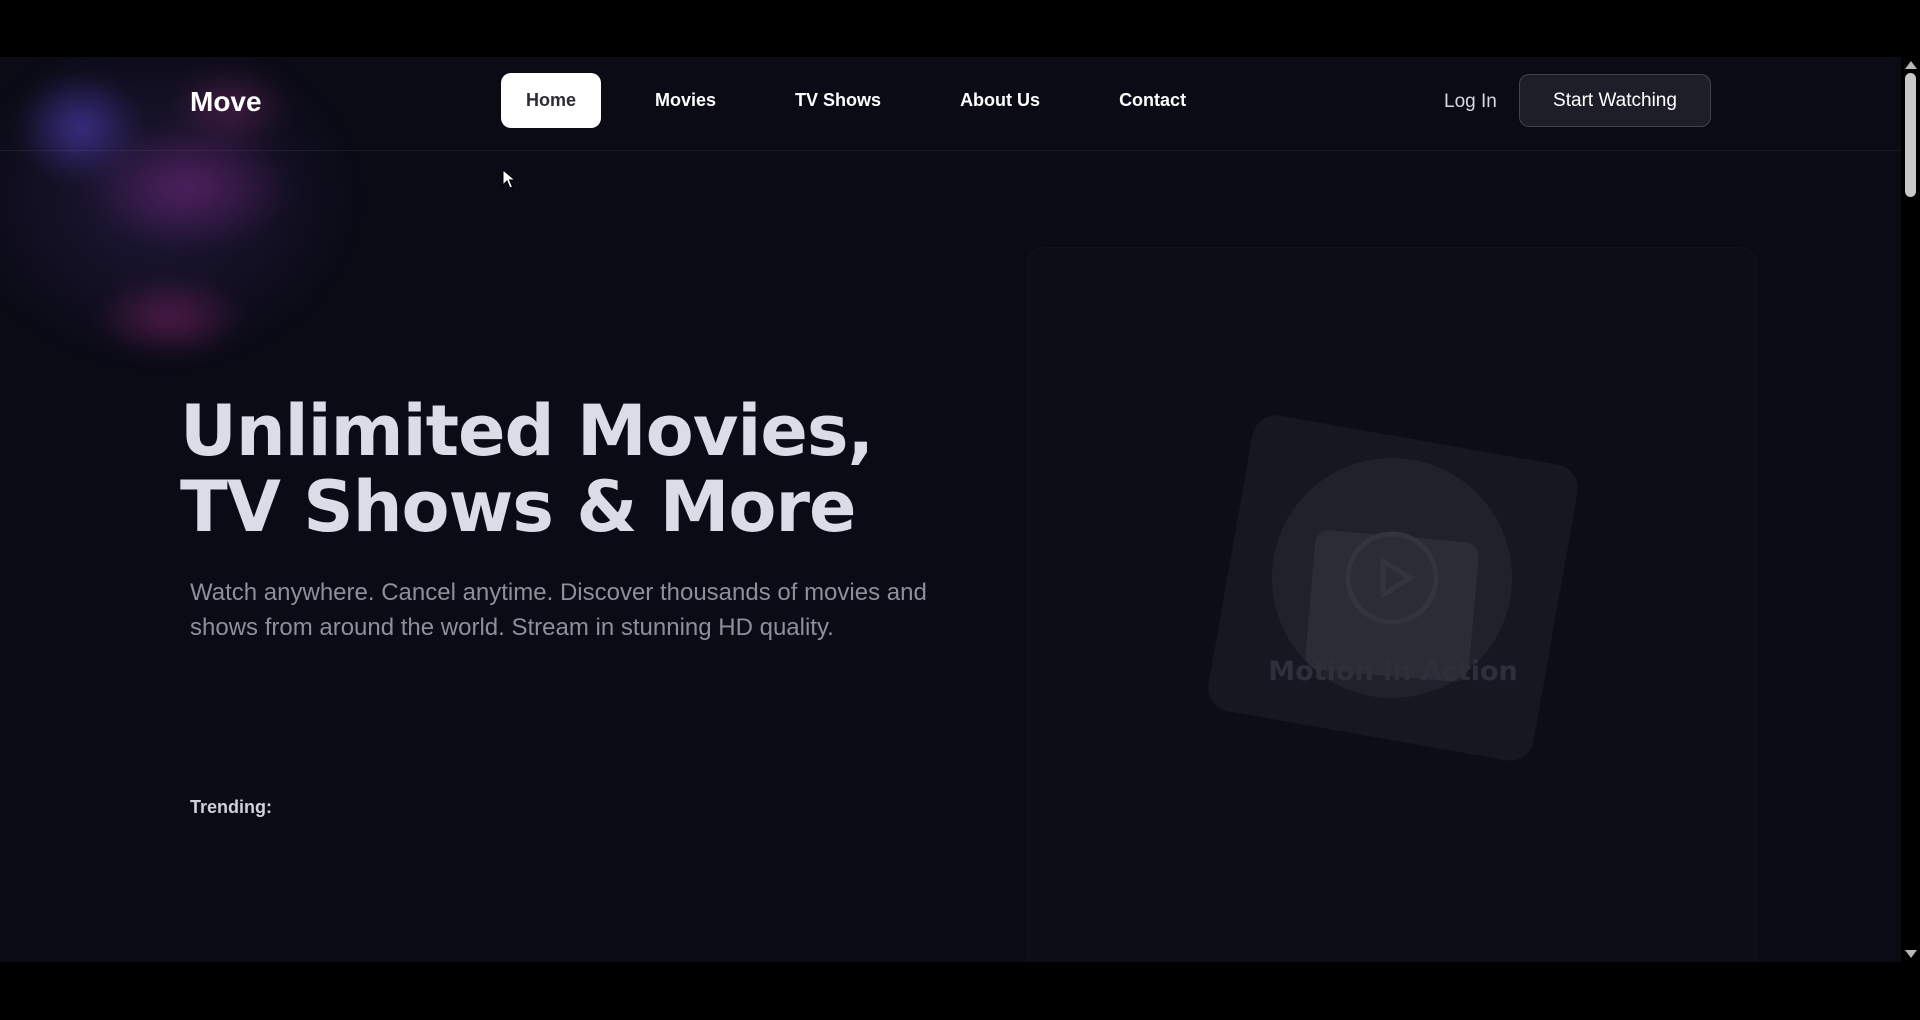 The width and height of the screenshot is (1920, 1020). I want to click on nav-links: Home Movies TV Shows About Us Contact, so click(870, 100).